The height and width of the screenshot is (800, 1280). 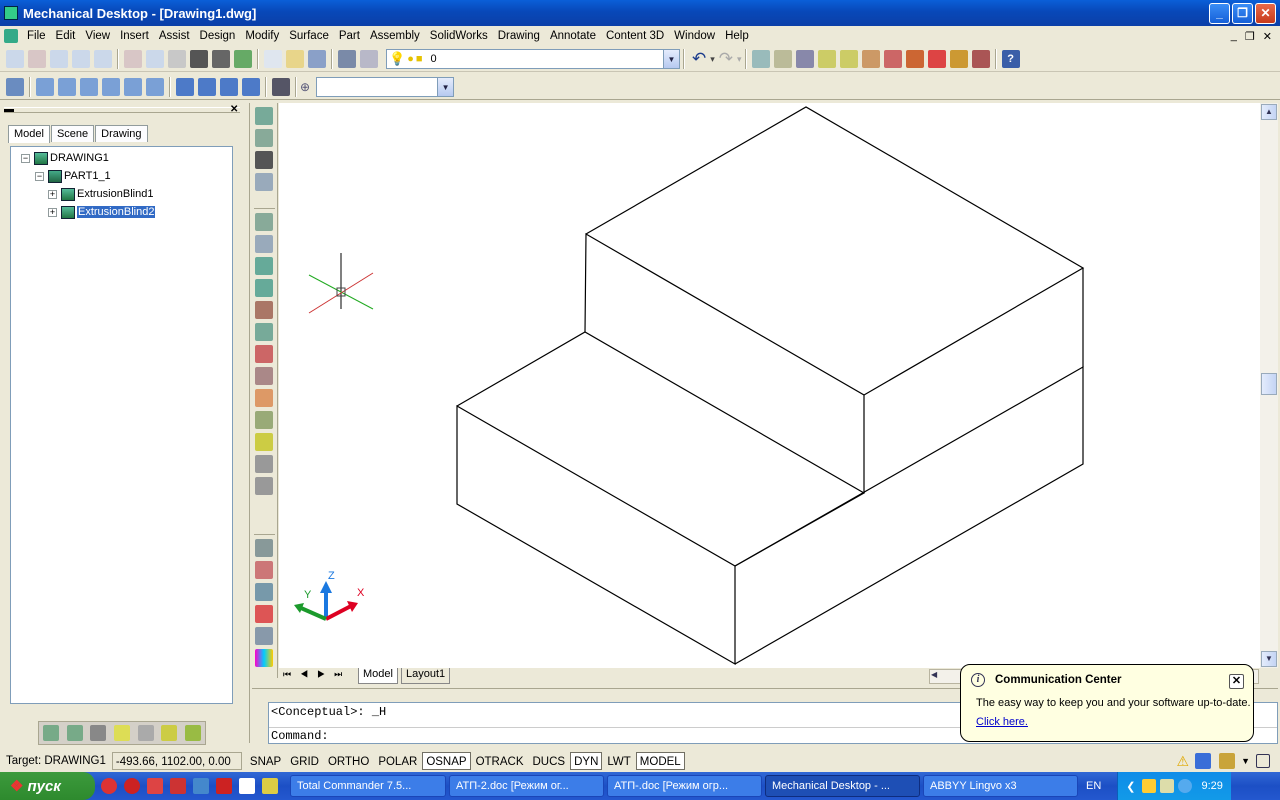 What do you see at coordinates (618, 761) in the screenshot?
I see `lwt-toggle: LWT` at bounding box center [618, 761].